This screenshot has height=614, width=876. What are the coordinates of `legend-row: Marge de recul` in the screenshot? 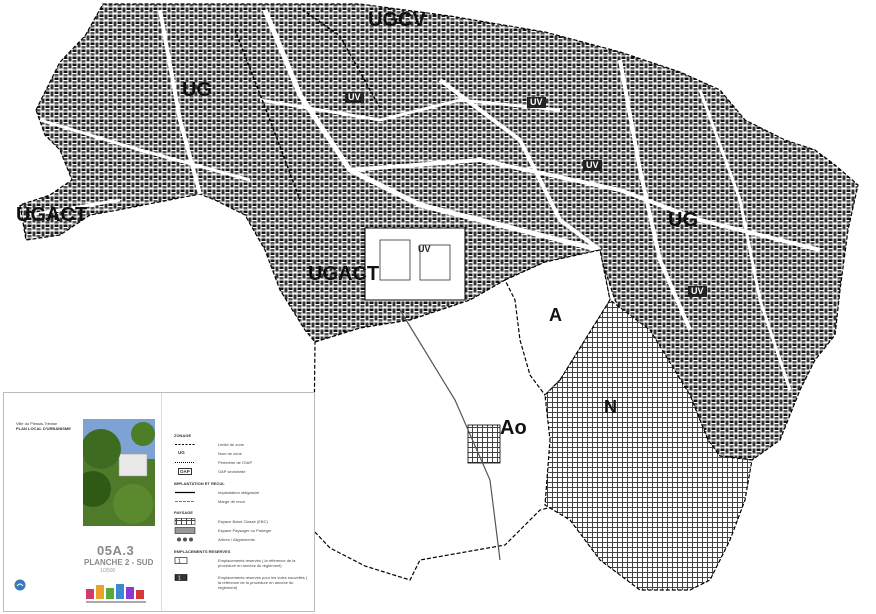 It's located at (242, 502).